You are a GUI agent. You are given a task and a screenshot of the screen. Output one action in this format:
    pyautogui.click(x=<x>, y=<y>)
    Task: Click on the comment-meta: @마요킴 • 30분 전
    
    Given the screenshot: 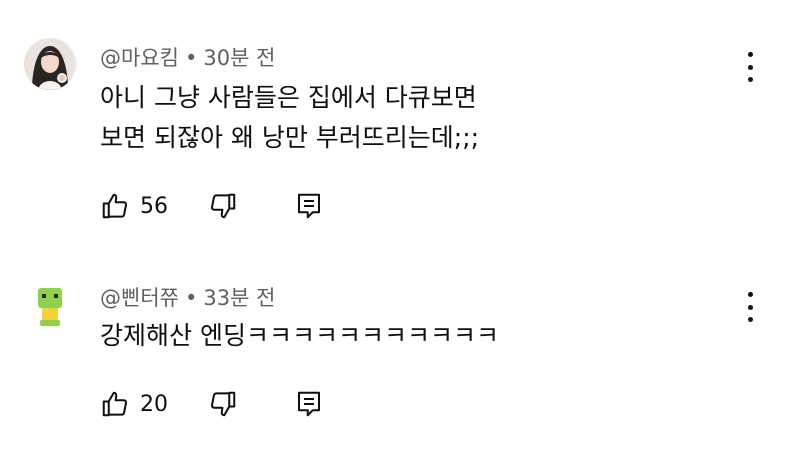 What is the action you would take?
    pyautogui.click(x=187, y=57)
    